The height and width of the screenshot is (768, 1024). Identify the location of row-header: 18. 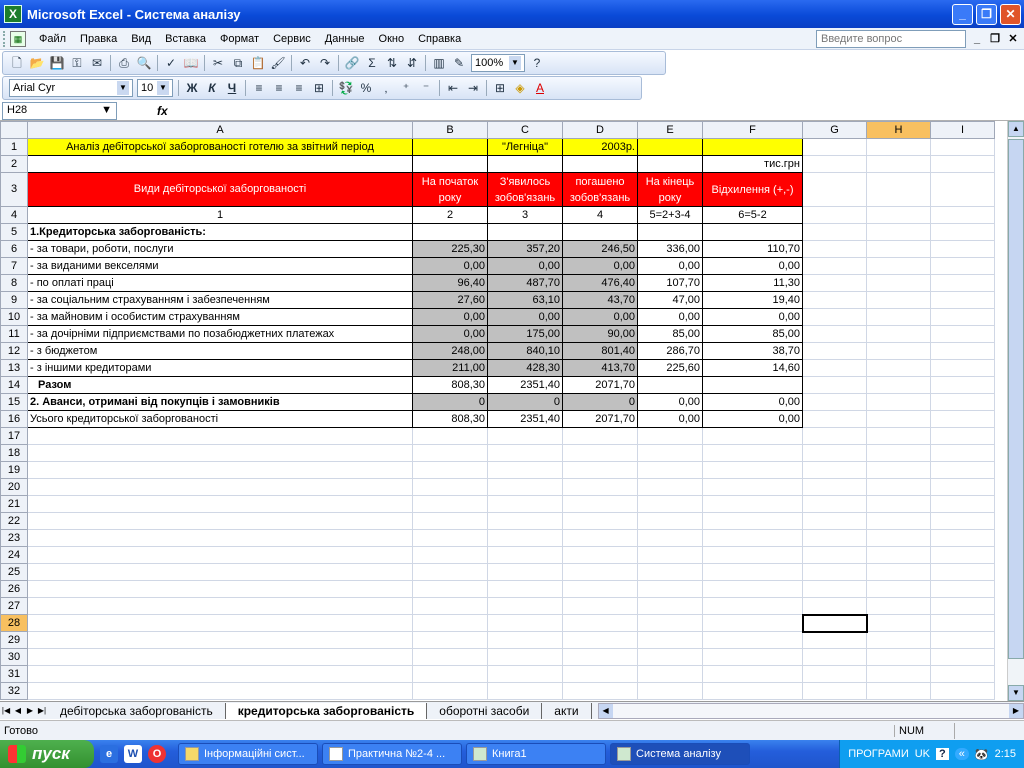
(14, 453).